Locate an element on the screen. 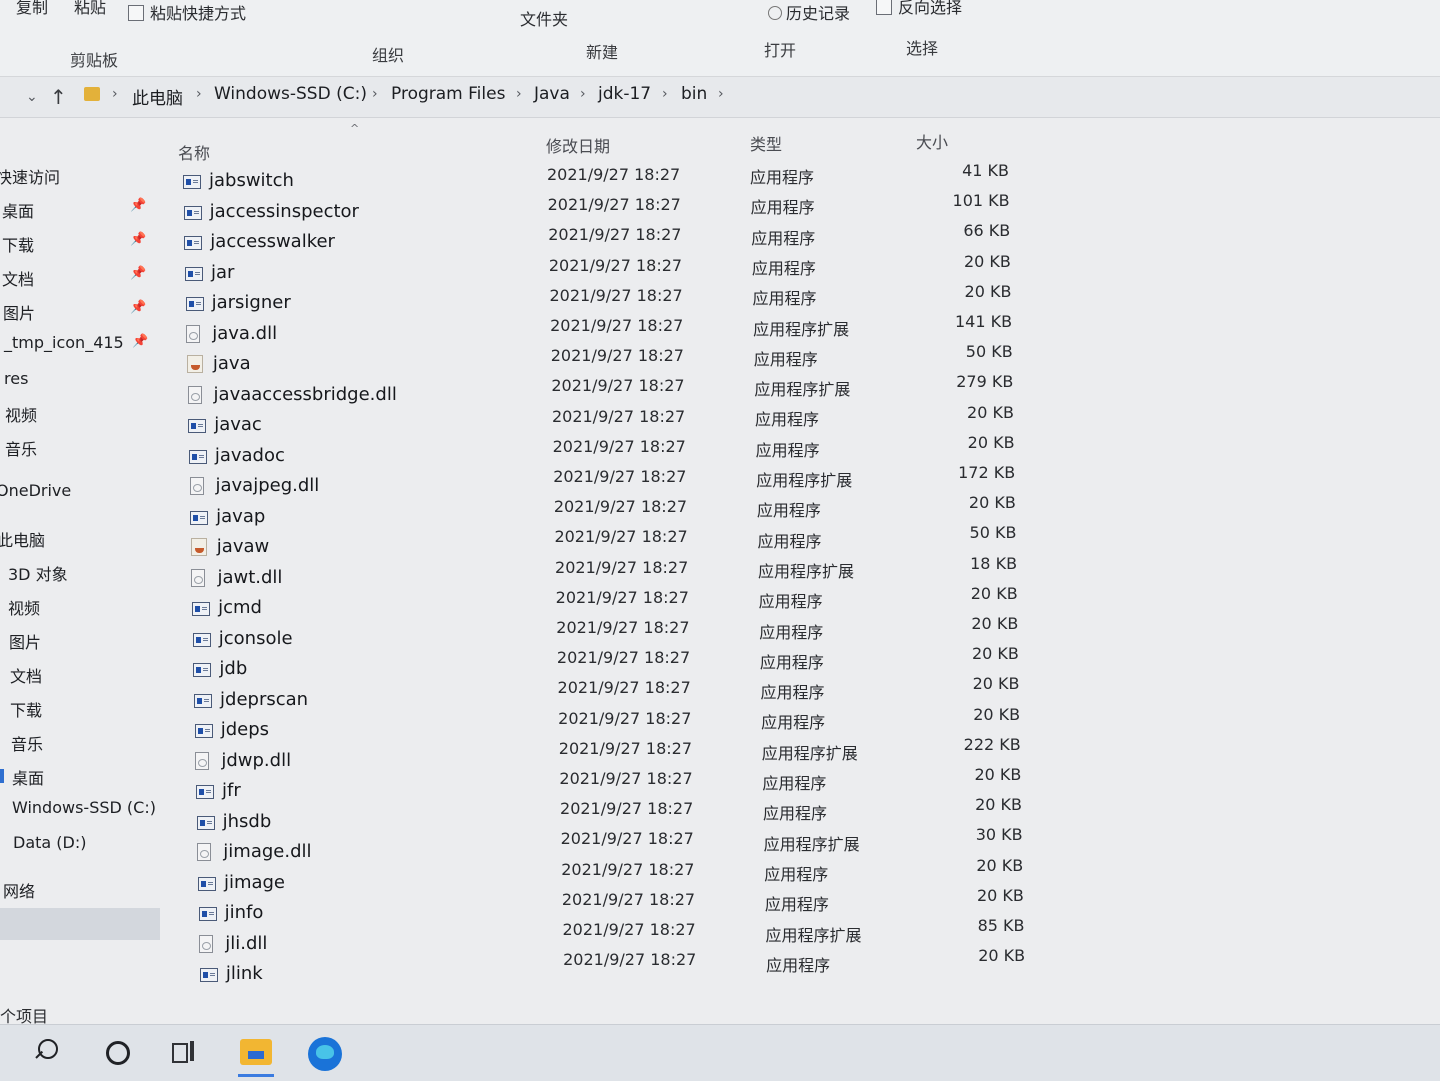 This screenshot has height=1081, width=1440. sidebar-item-pictures: 图片 is located at coordinates (19, 312).